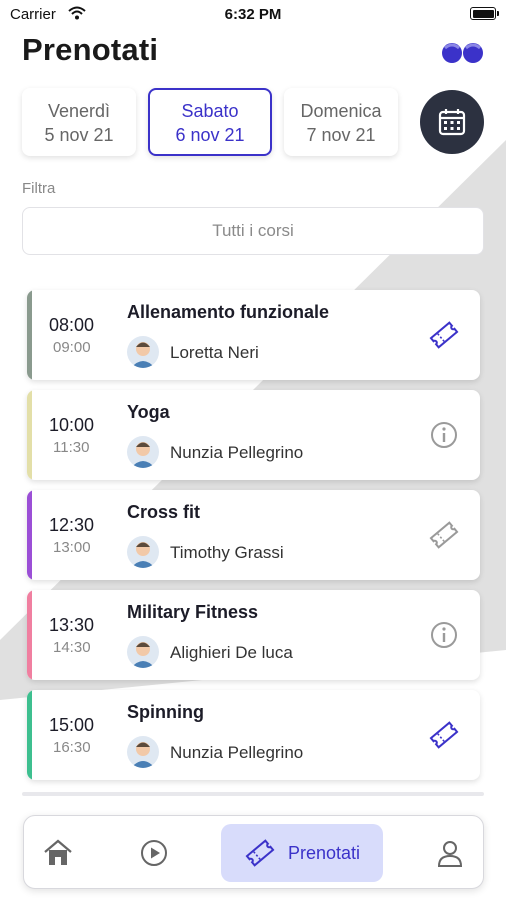 The height and width of the screenshot is (900, 506). I want to click on class-card: 15:00 16:30 Spinning Nunzia Pellegrino, so click(253, 735).